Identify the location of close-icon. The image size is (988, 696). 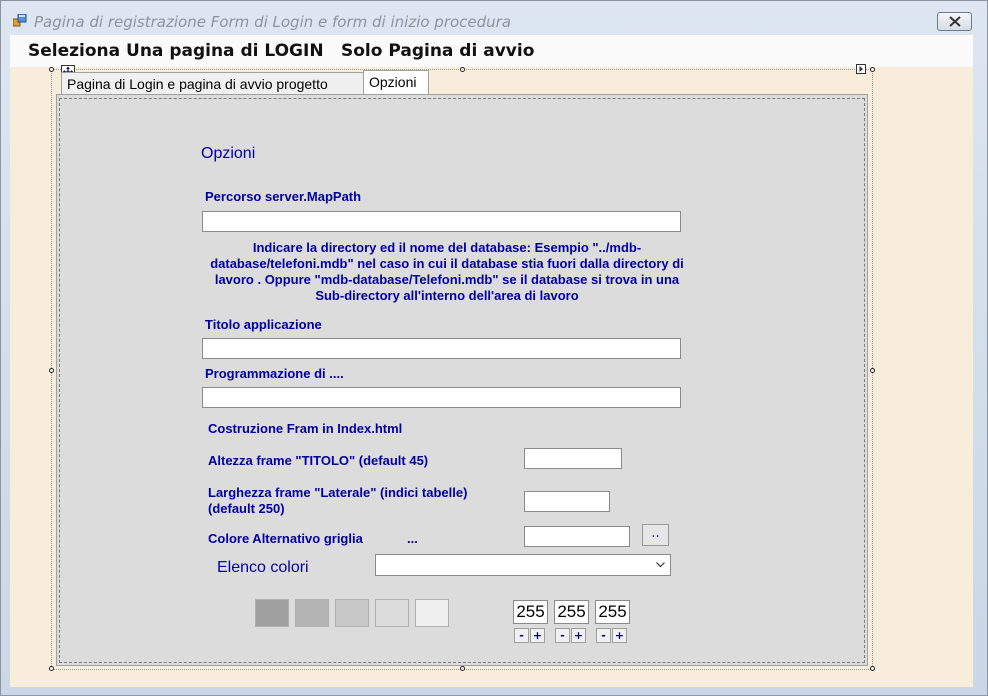
(955, 21).